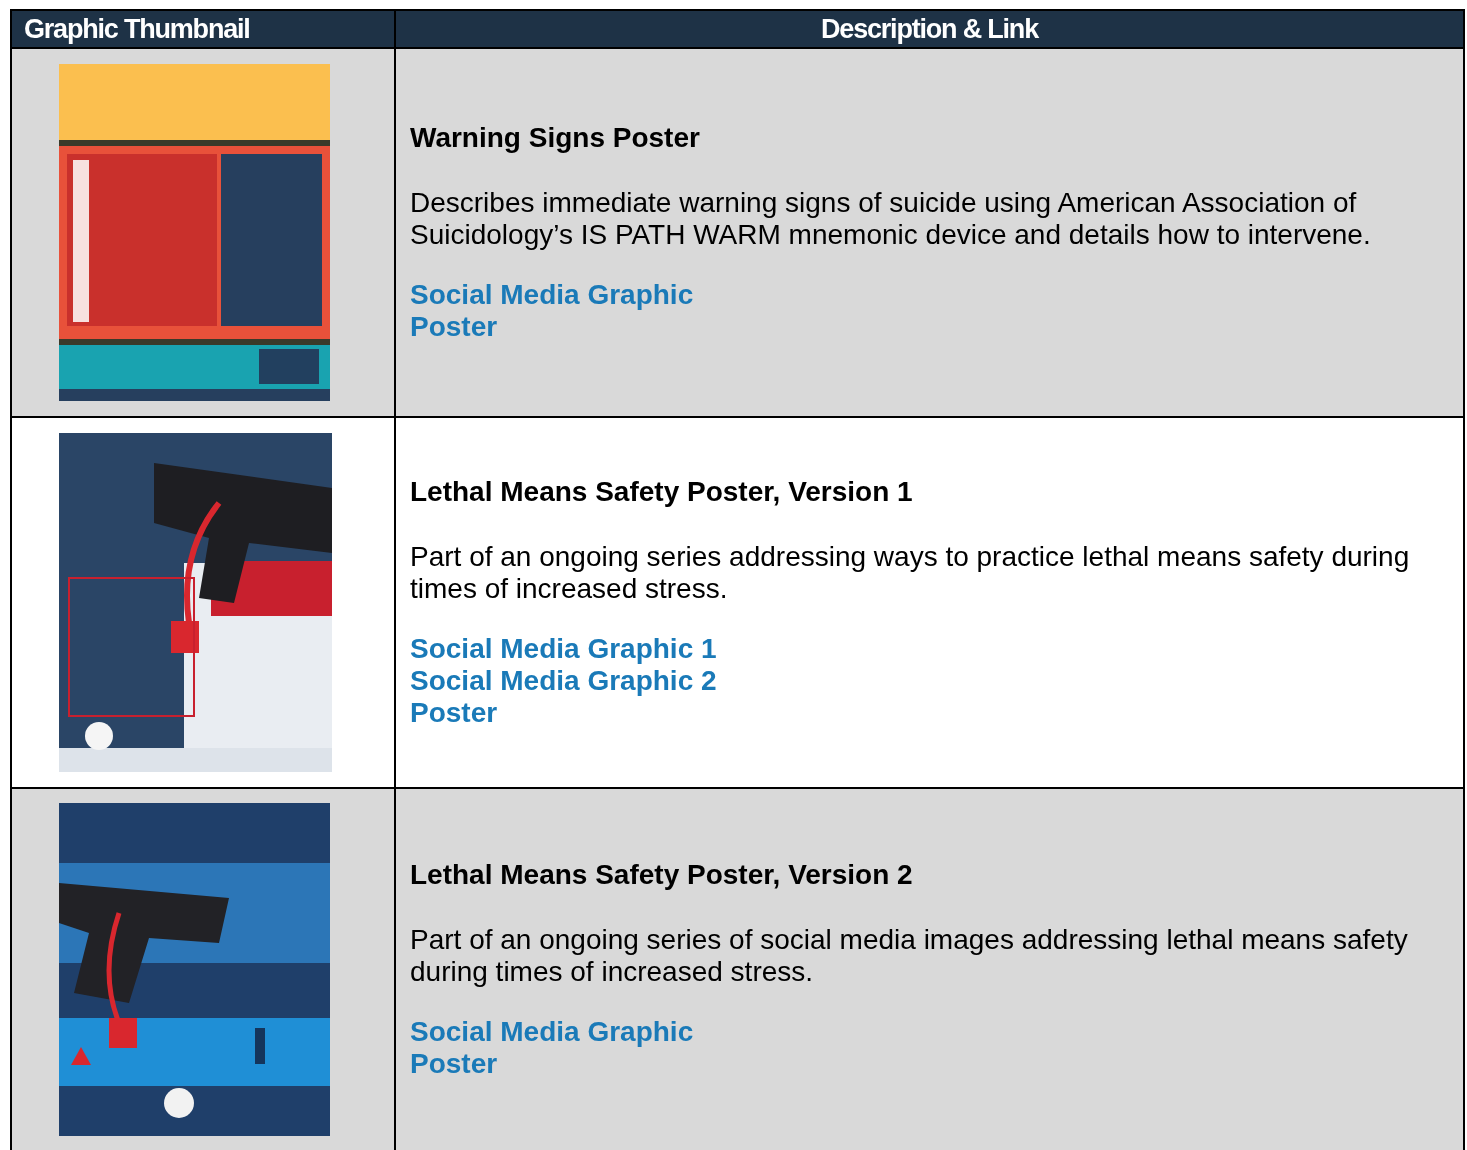  I want to click on poster-description: Part of an ongoing series addressing ways to practice lethal means safety during times of increased stress., so click(910, 573).